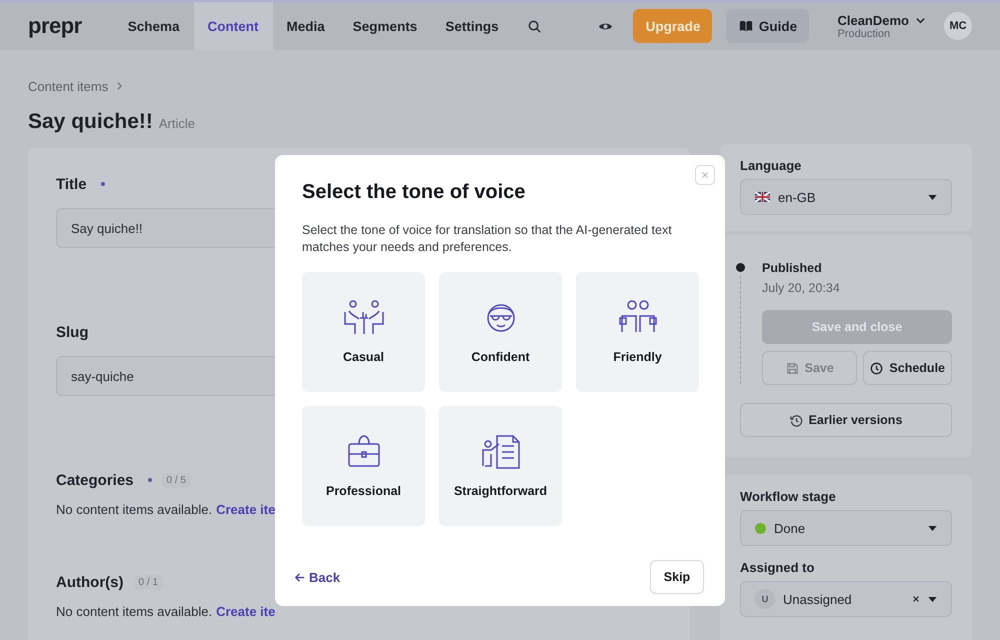 The height and width of the screenshot is (640, 1000). What do you see at coordinates (414, 192) in the screenshot?
I see `dialog-title: Select the tone of voice` at bounding box center [414, 192].